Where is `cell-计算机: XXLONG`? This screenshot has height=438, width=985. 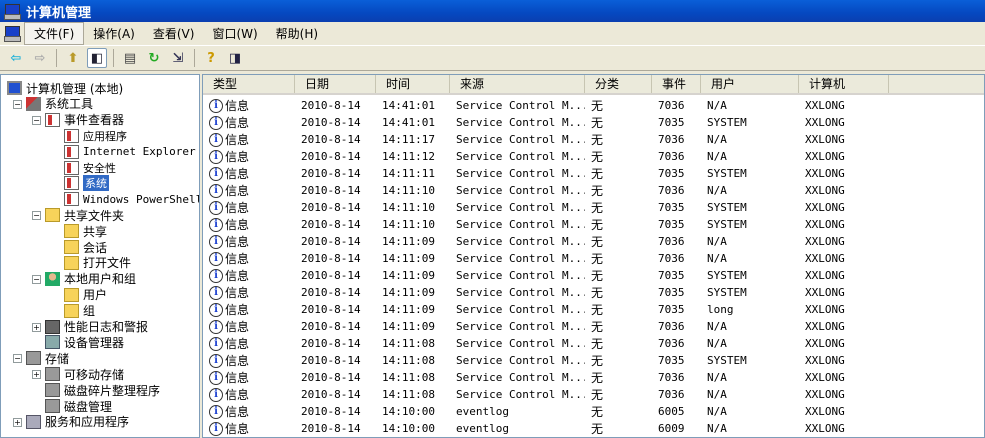 cell-计算机: XXLONG is located at coordinates (844, 207).